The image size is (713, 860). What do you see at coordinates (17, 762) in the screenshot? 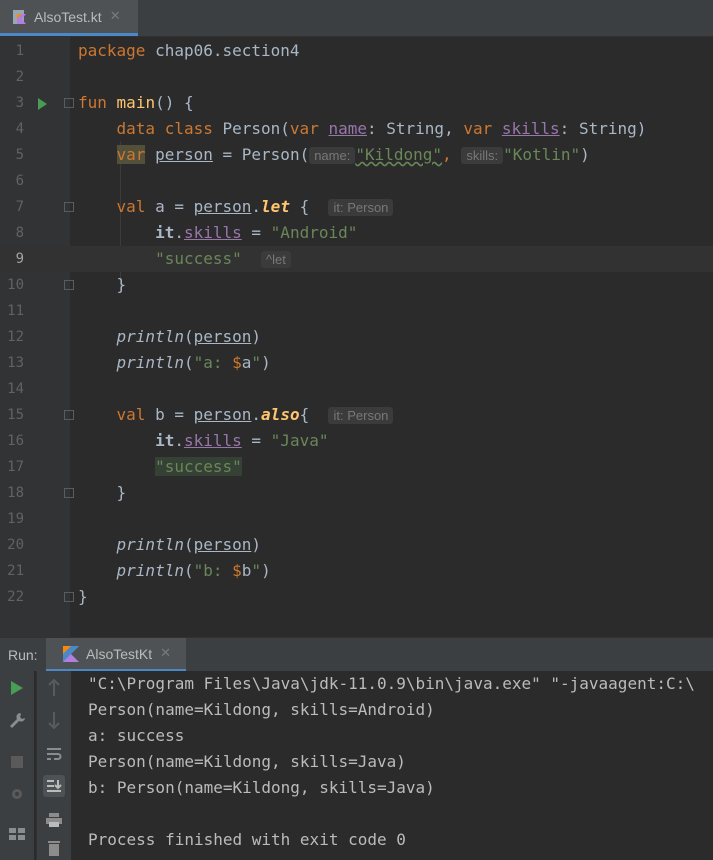
I see `stop-icon` at bounding box center [17, 762].